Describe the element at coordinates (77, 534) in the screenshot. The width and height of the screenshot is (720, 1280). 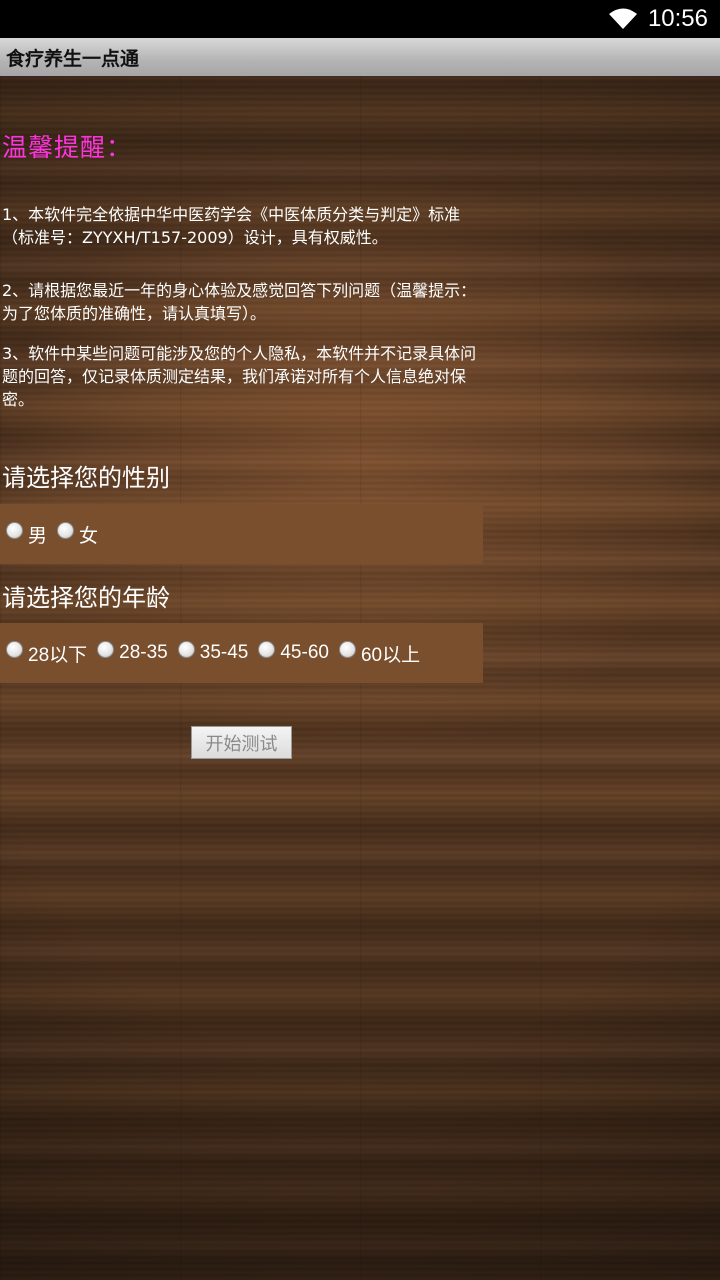
I see `gender-option-female: 女` at that location.